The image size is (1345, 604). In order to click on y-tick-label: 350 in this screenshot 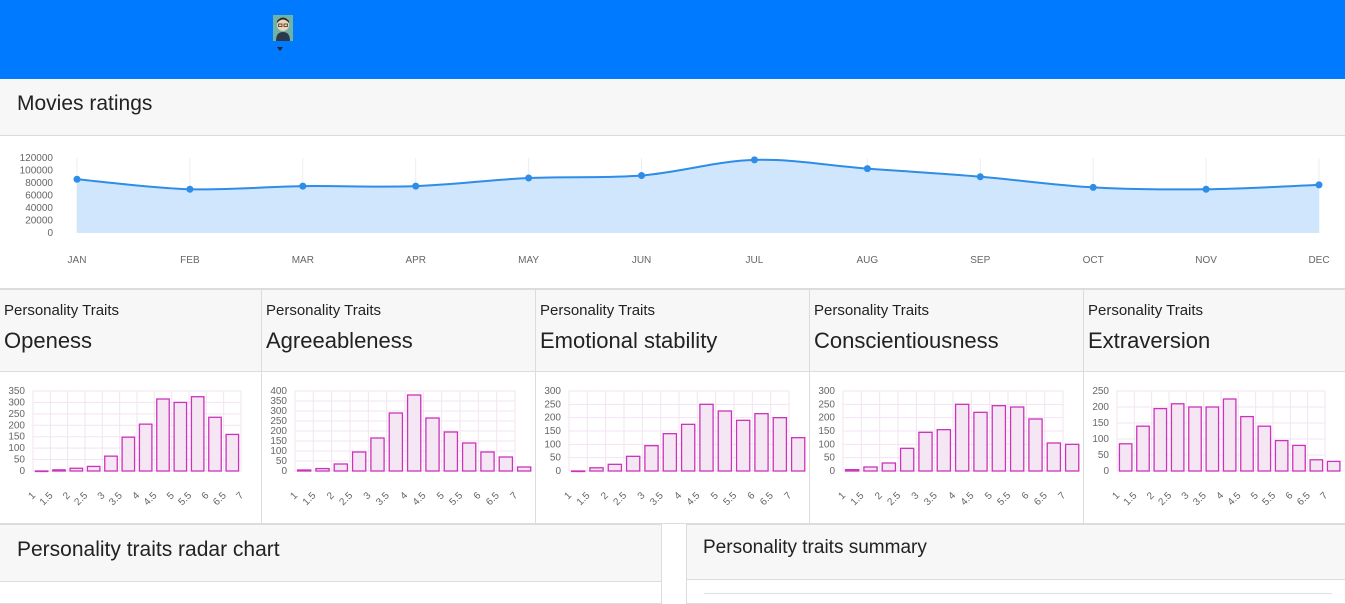, I will do `click(16, 391)`.